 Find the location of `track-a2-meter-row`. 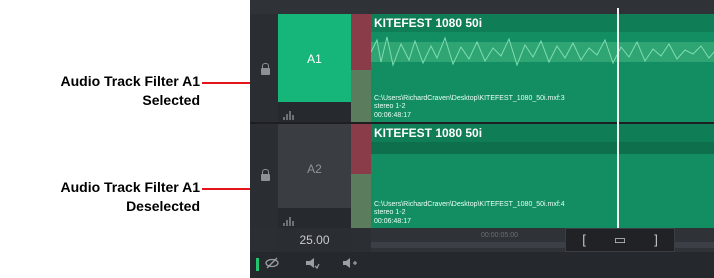

track-a2-meter-row is located at coordinates (314, 218).